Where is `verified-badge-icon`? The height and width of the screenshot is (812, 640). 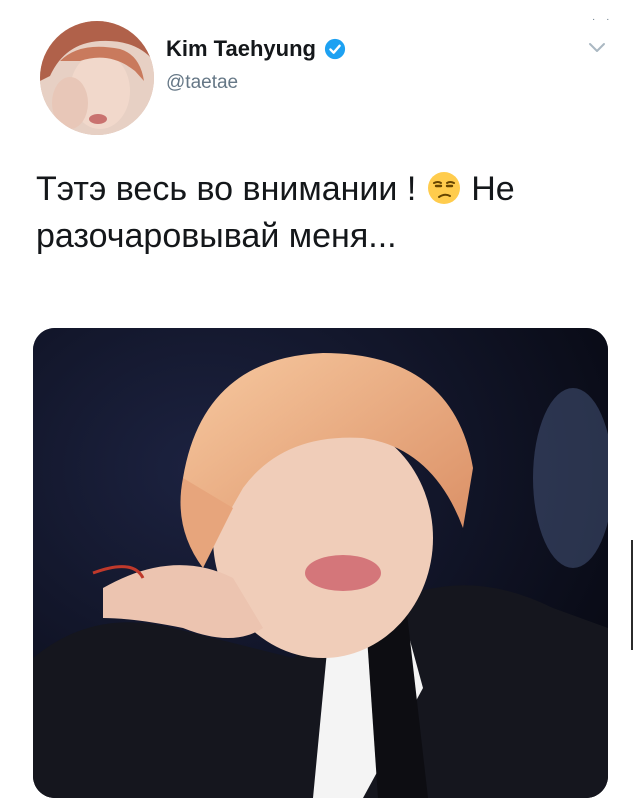 verified-badge-icon is located at coordinates (335, 49).